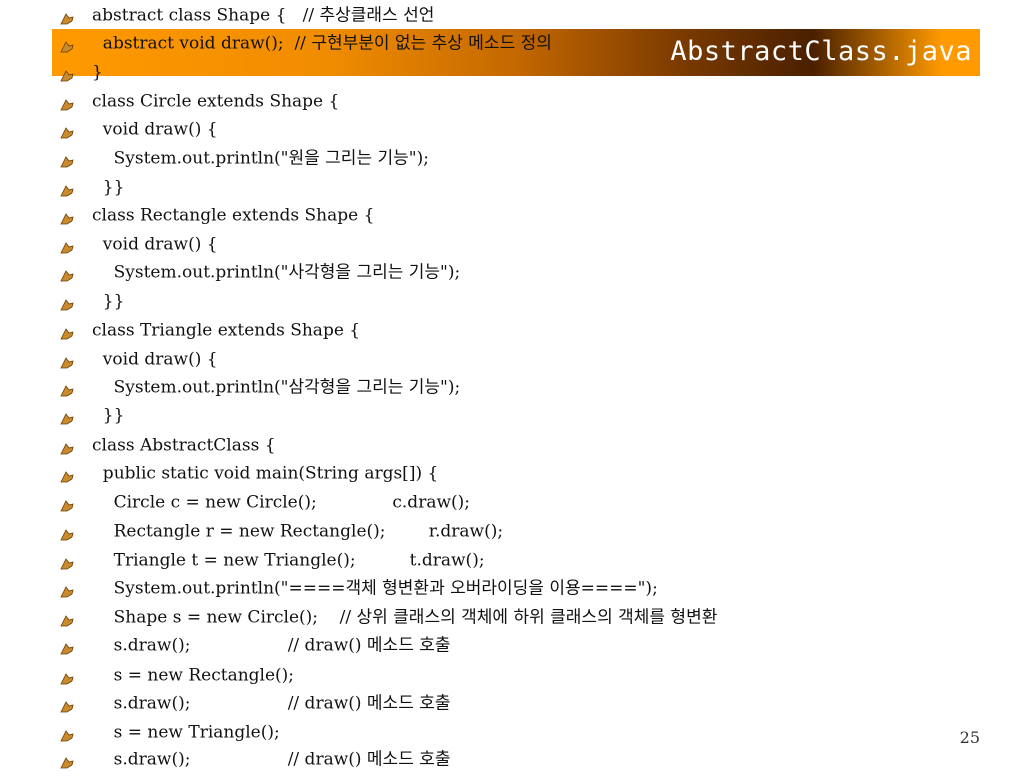  I want to click on code-text: s = new Rectangle();, so click(193, 675).